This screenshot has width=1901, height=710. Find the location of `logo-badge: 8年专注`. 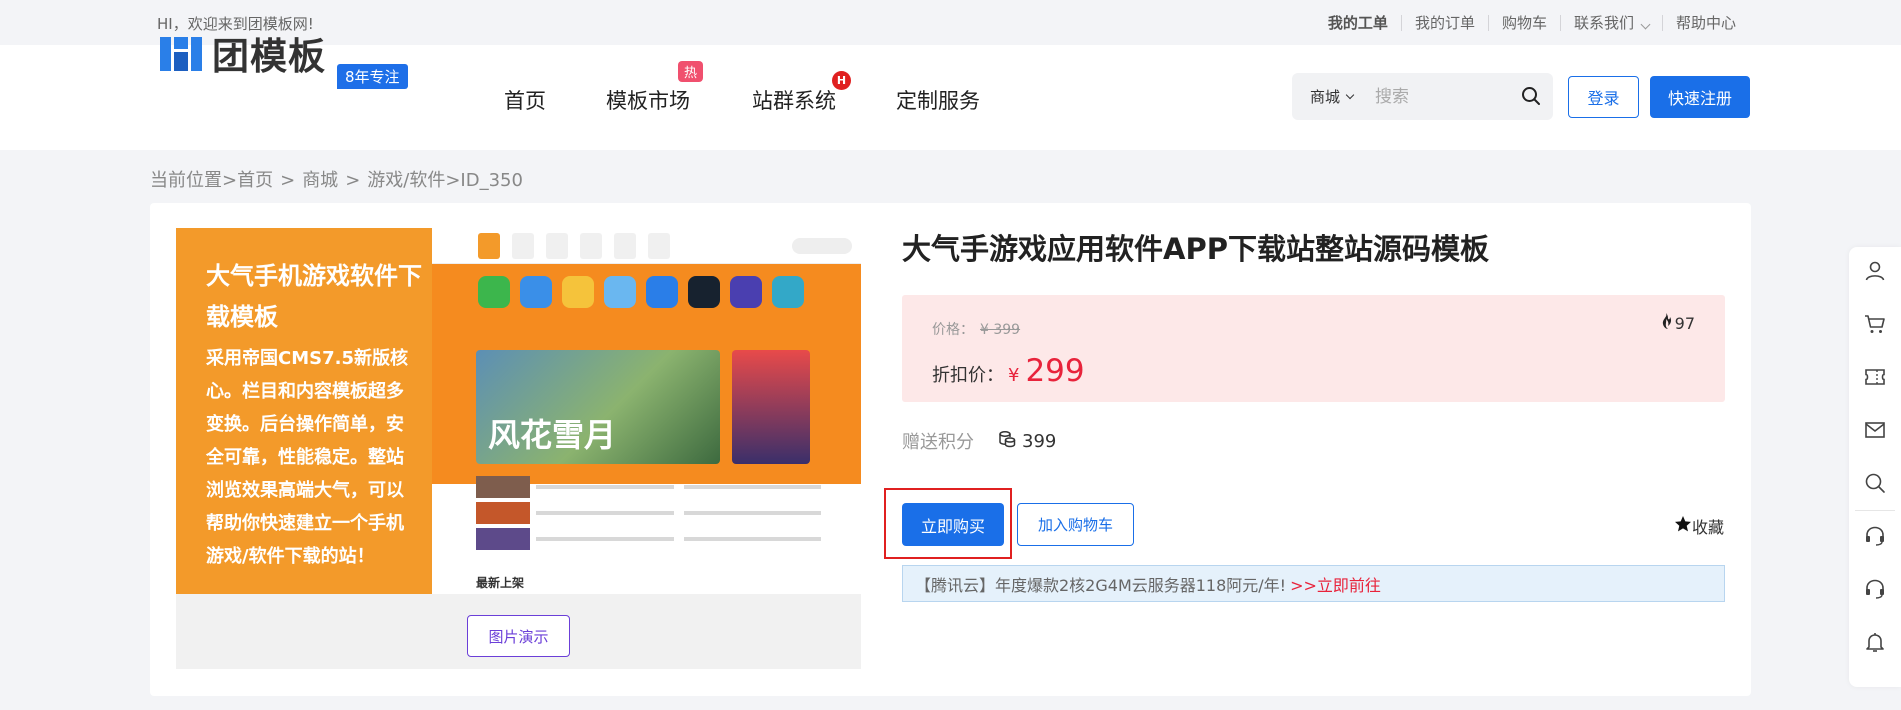

logo-badge: 8年专注 is located at coordinates (372, 76).